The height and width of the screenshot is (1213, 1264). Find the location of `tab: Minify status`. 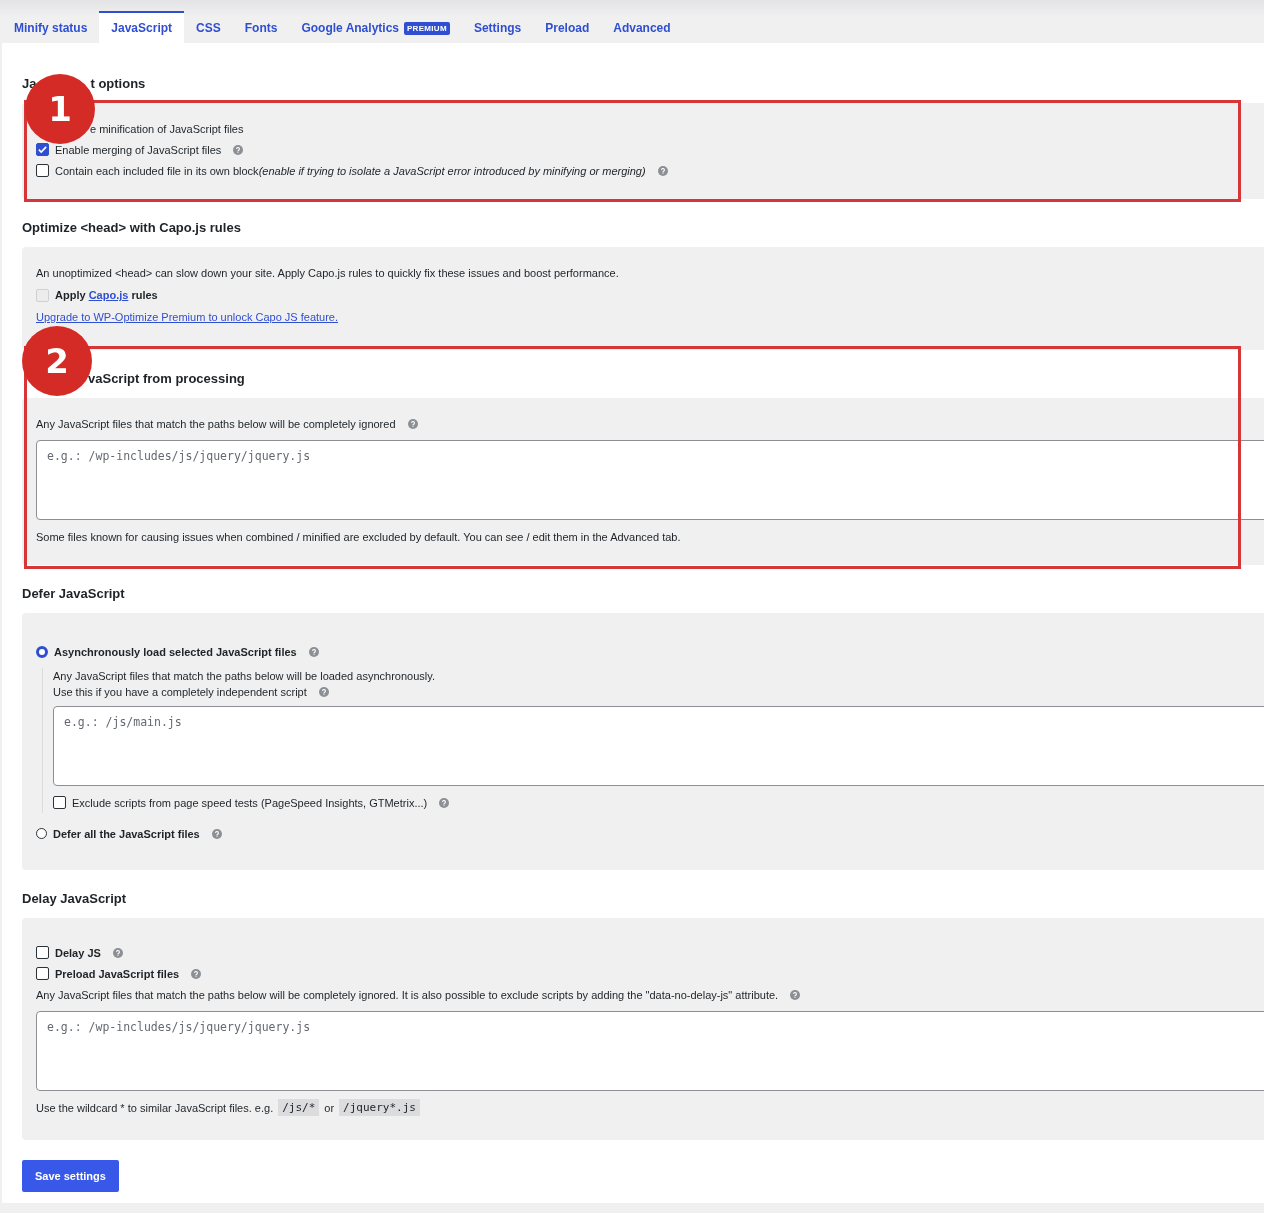

tab: Minify status is located at coordinates (51, 27).